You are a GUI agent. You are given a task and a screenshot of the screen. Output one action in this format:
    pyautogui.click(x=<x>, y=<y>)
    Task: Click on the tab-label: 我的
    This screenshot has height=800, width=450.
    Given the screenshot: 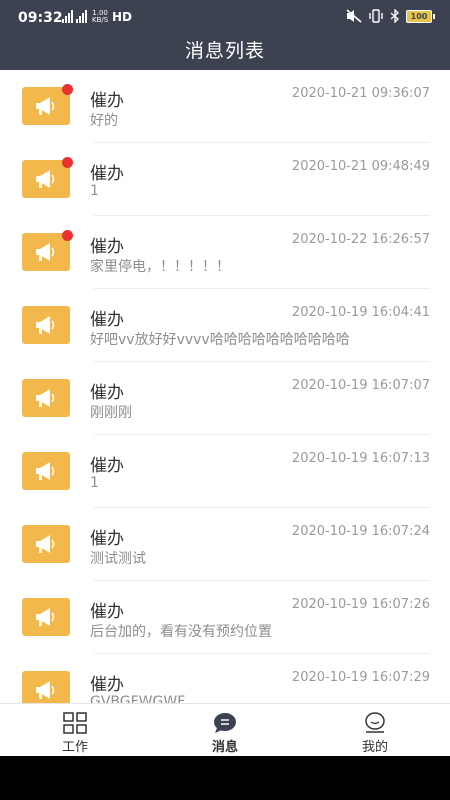 What is the action you would take?
    pyautogui.click(x=374, y=747)
    